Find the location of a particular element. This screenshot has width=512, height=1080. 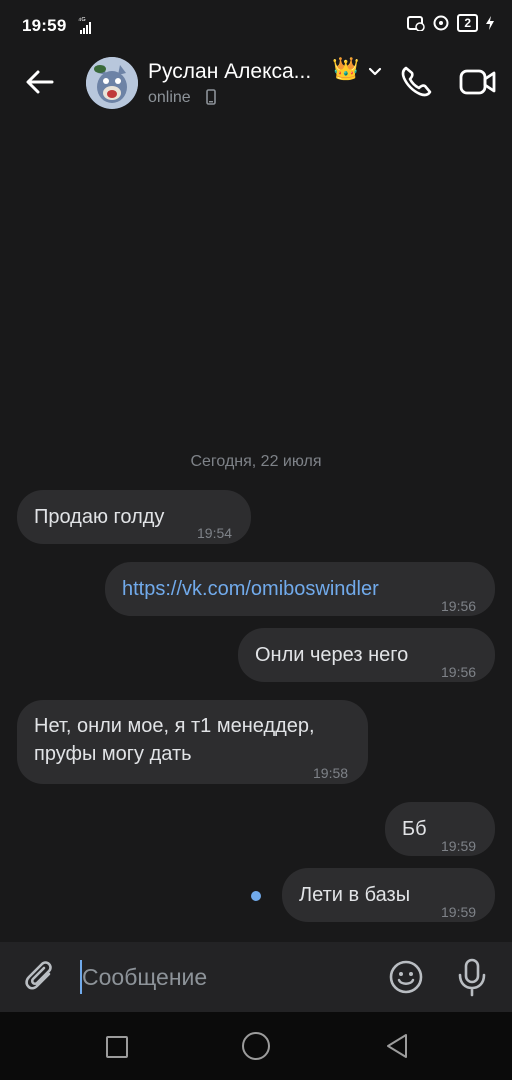

contact-status: online is located at coordinates (169, 97).